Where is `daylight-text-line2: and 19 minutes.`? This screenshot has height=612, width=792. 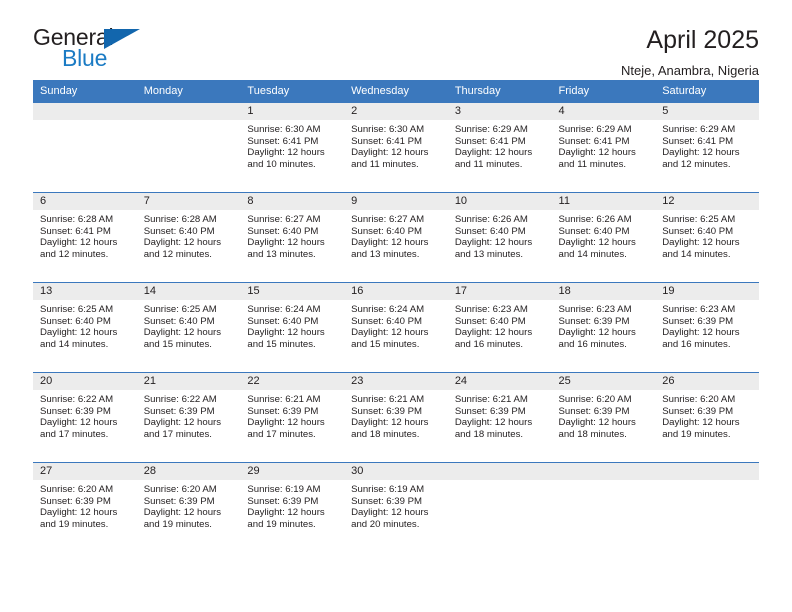
daylight-text-line2: and 19 minutes. is located at coordinates (281, 524).